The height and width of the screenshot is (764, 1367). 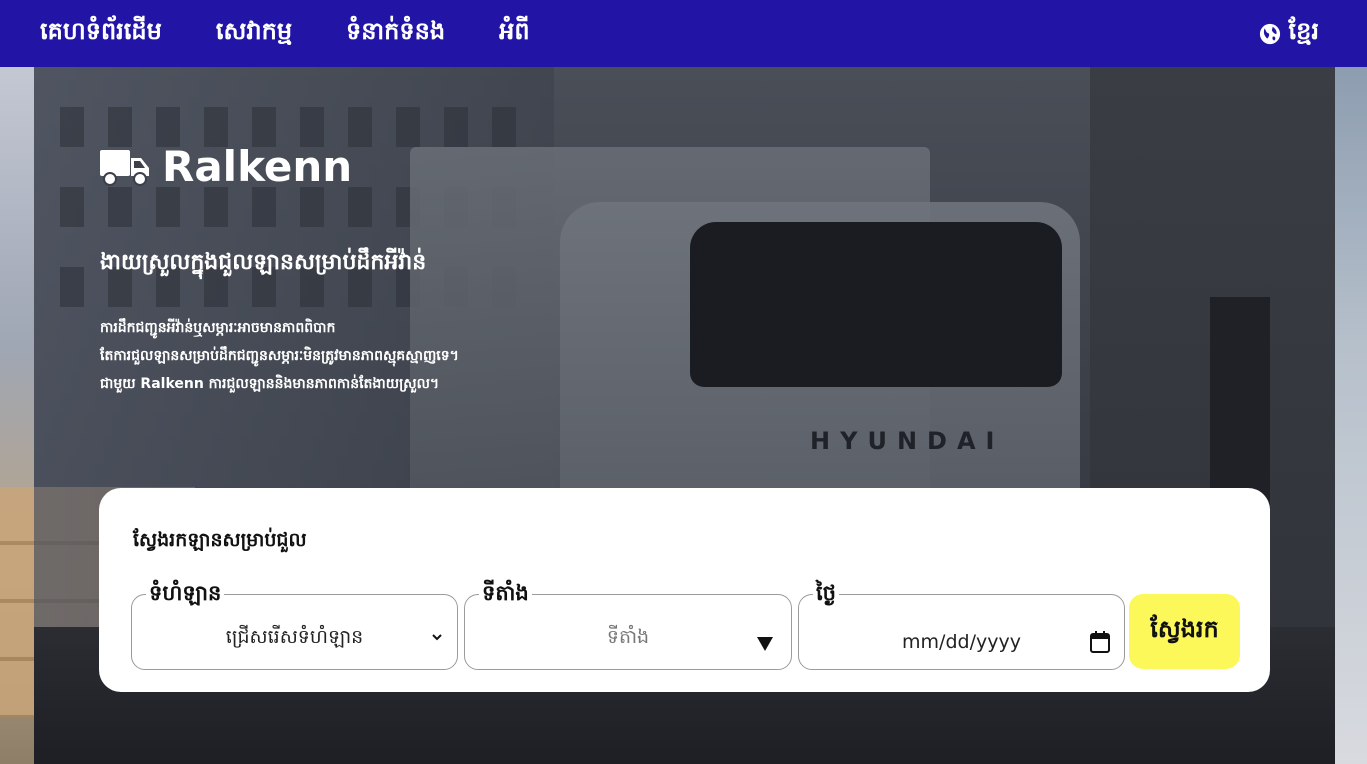 What do you see at coordinates (101, 33) in the screenshot?
I see `nav-item-home: គេហទំព័រដើម` at bounding box center [101, 33].